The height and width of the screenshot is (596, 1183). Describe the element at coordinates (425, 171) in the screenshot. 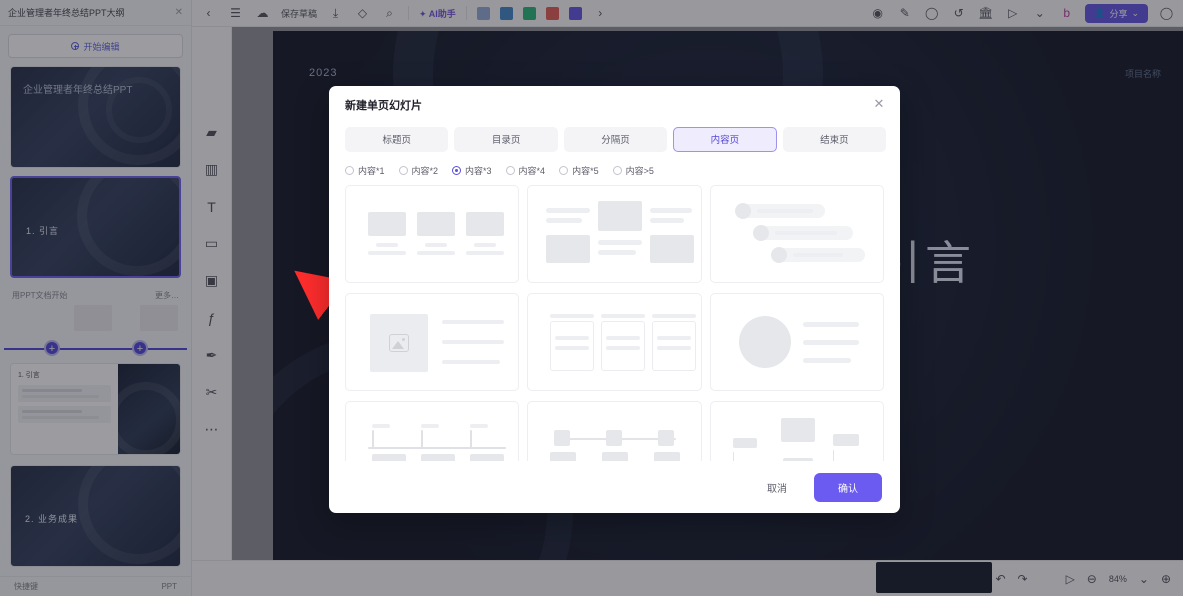

I see `radio-label: 内容*2` at that location.